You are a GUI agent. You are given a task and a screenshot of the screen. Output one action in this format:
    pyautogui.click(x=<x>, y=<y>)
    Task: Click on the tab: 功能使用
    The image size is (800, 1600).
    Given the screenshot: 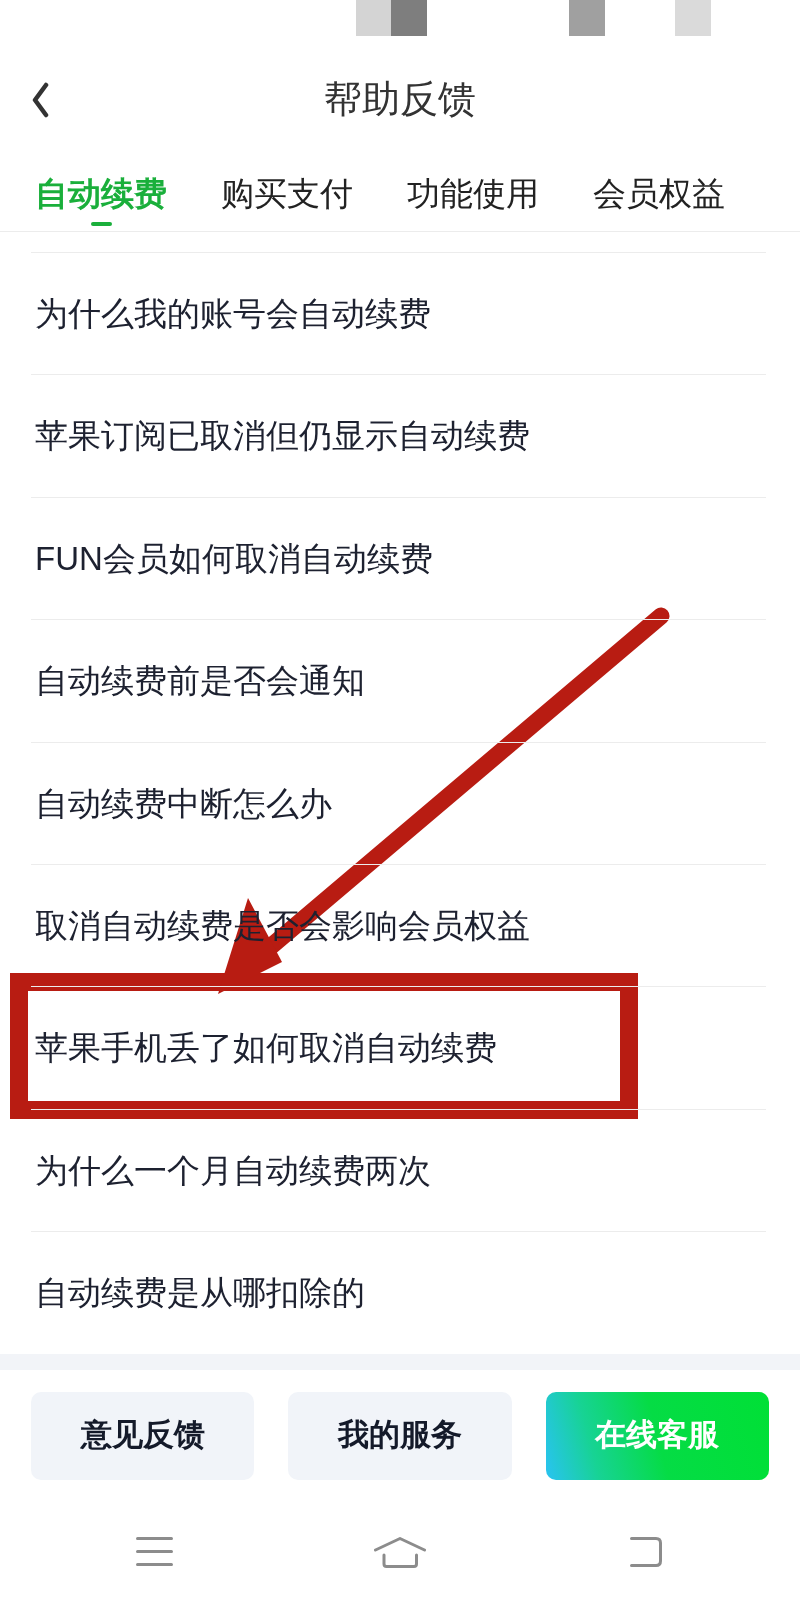 What is the action you would take?
    pyautogui.click(x=473, y=188)
    